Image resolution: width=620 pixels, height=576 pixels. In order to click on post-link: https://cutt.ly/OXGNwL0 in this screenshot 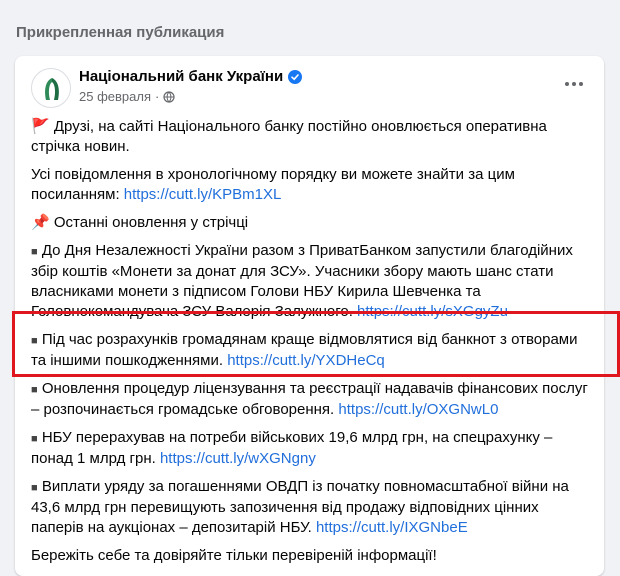, I will do `click(418, 409)`.